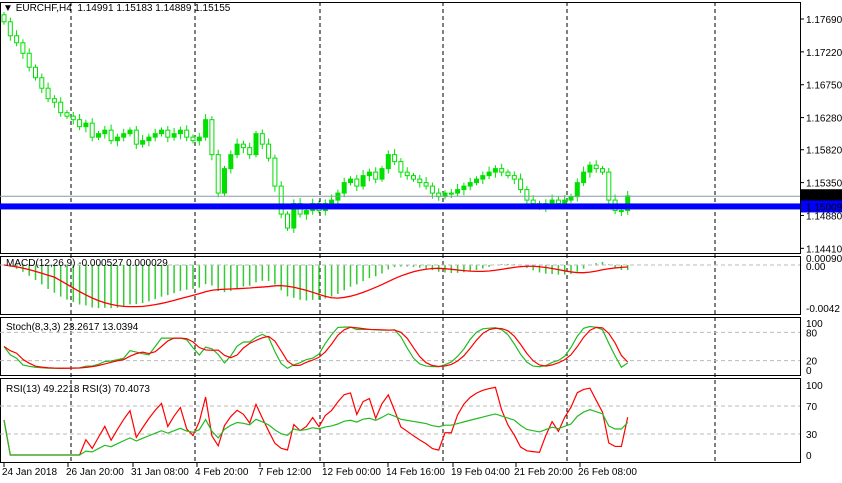 The width and height of the screenshot is (842, 483). Describe the element at coordinates (95, 8) in the screenshot. I see `open-value: 1.14991` at that location.